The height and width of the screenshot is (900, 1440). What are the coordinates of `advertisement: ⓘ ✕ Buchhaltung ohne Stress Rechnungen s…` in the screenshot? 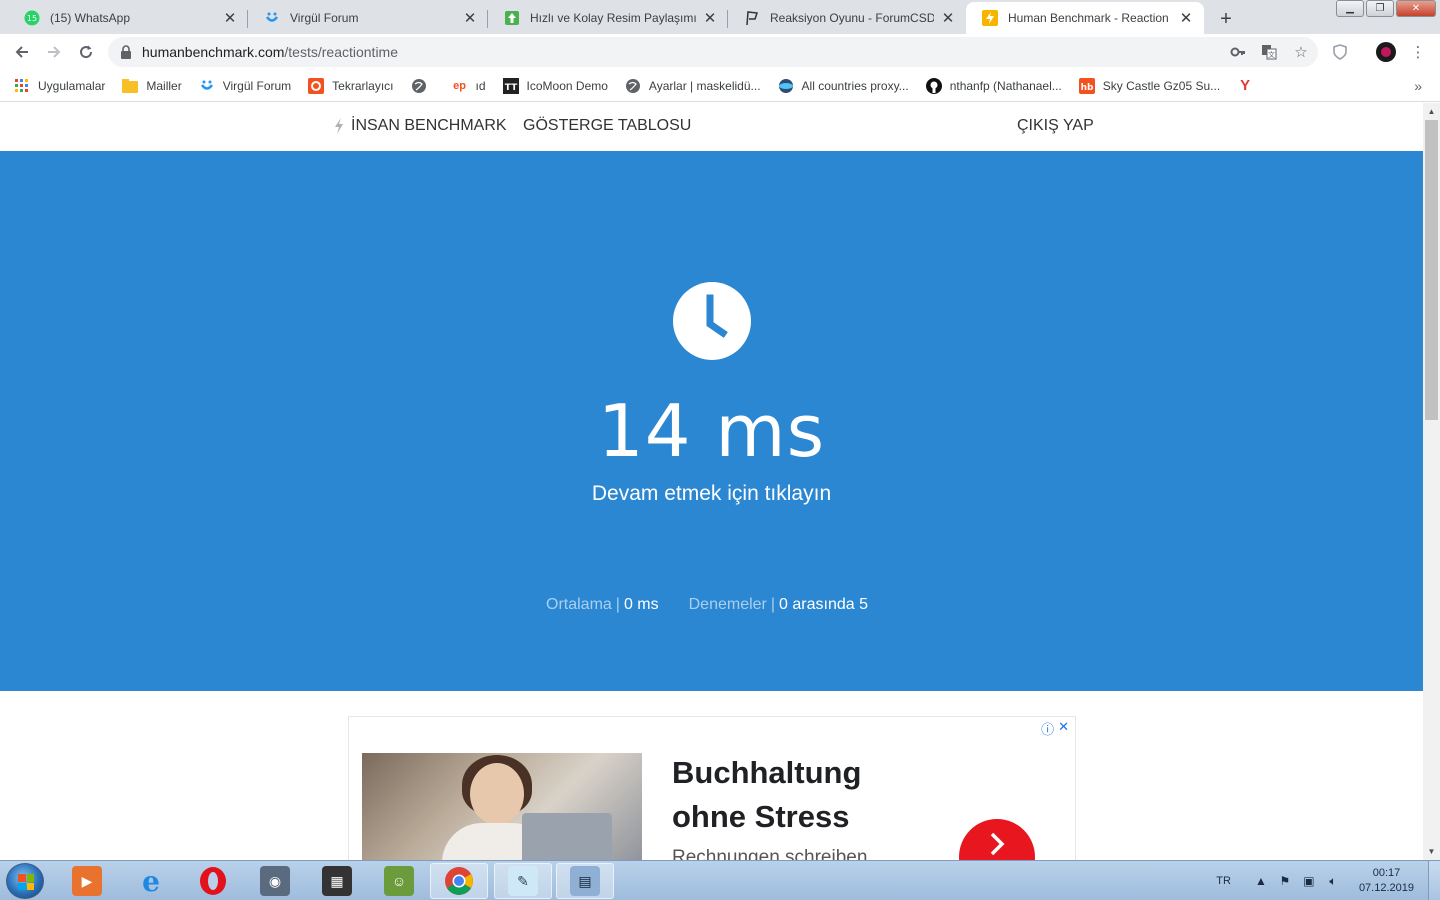 It's located at (712, 788).